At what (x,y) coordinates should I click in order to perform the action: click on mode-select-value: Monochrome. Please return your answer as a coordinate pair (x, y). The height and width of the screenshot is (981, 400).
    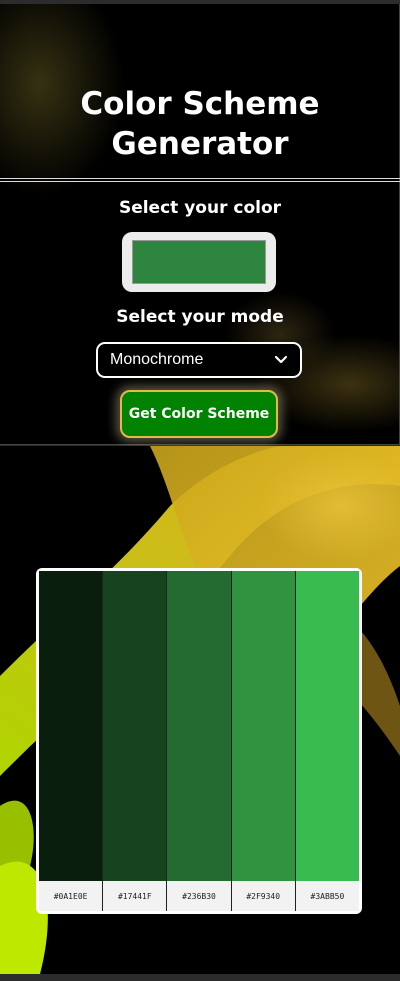
    Looking at the image, I should click on (157, 359).